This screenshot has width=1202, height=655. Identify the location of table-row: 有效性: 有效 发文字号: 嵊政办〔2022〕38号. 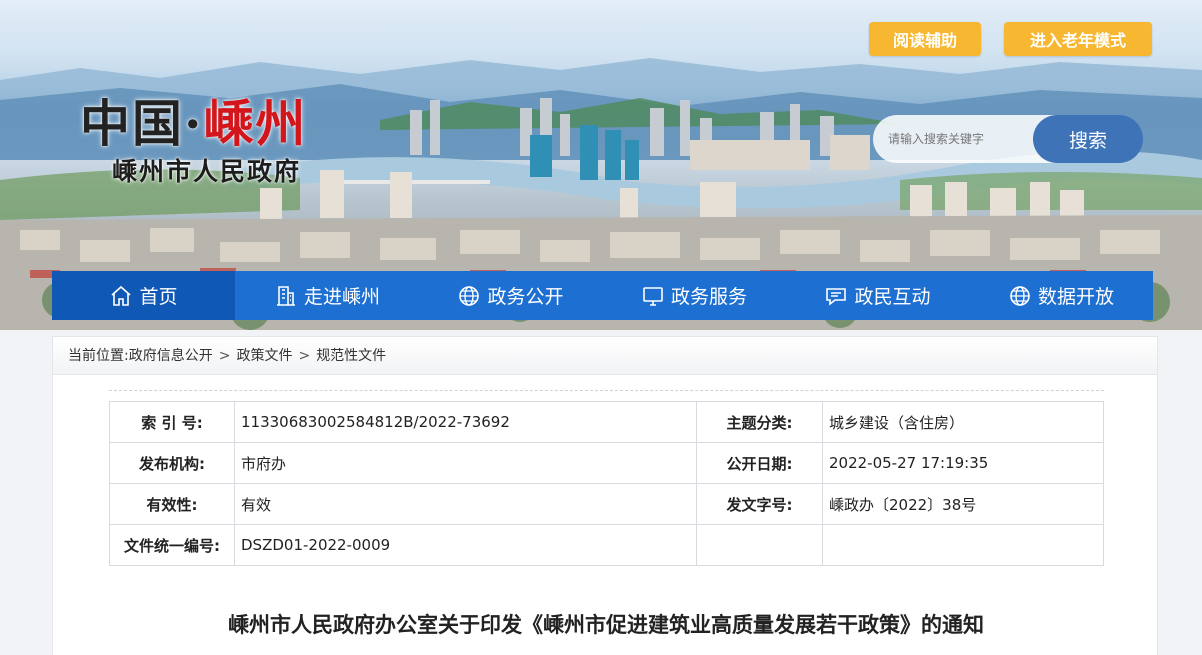
(606, 504).